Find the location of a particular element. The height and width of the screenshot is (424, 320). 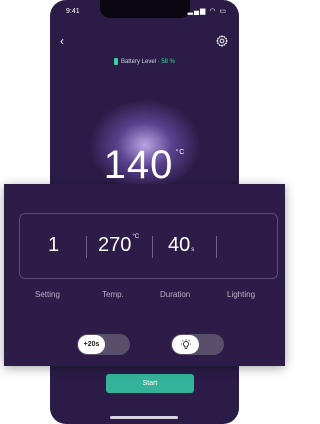

setting-value: 1 is located at coordinates (53, 245).